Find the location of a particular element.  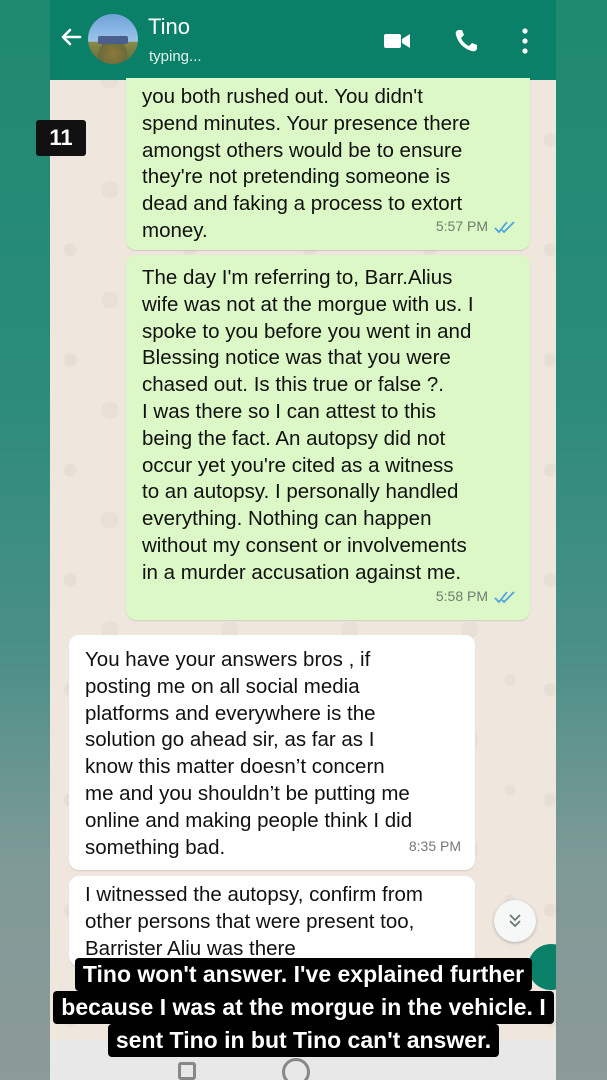

message-line: spoke to you before you went in and is located at coordinates (307, 331).